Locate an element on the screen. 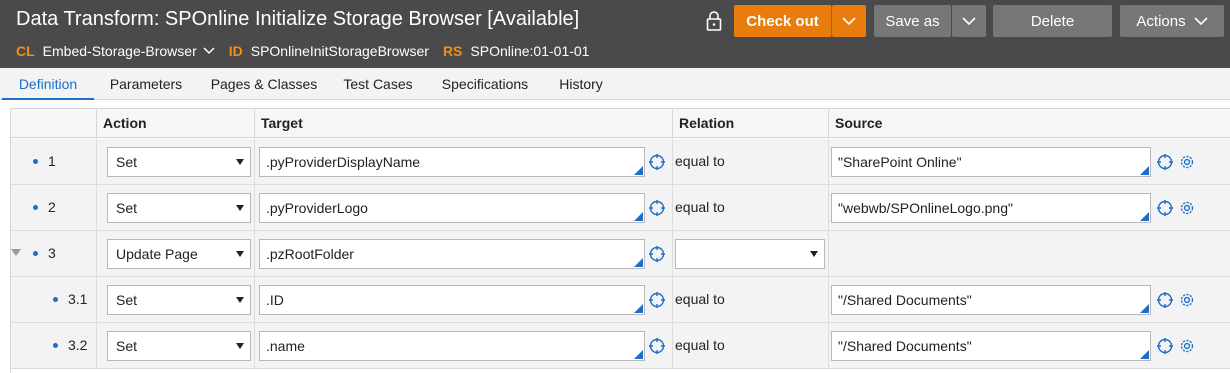  class-tag: CL is located at coordinates (25, 51).